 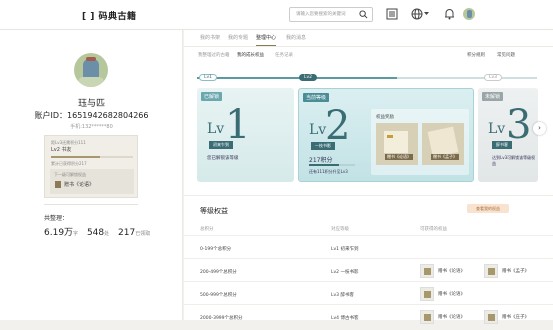 I want to click on next-reward-hint: 下一级可解锁权益, so click(x=70, y=174).